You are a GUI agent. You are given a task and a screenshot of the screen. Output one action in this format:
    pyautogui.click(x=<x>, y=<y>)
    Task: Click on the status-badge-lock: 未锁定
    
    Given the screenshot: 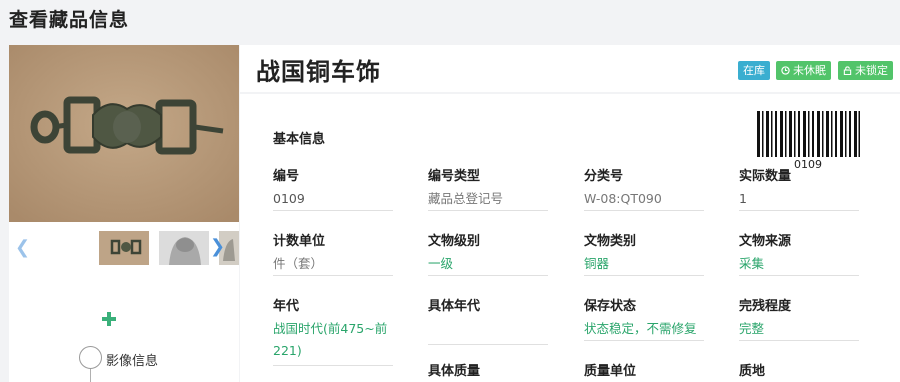 What is the action you would take?
    pyautogui.click(x=865, y=70)
    